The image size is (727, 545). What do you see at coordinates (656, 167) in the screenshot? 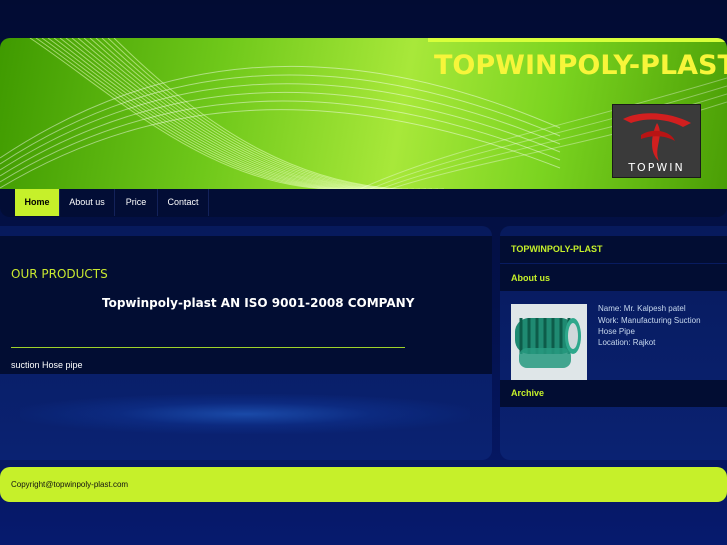
I see `logo-text: TOPWIN` at bounding box center [656, 167].